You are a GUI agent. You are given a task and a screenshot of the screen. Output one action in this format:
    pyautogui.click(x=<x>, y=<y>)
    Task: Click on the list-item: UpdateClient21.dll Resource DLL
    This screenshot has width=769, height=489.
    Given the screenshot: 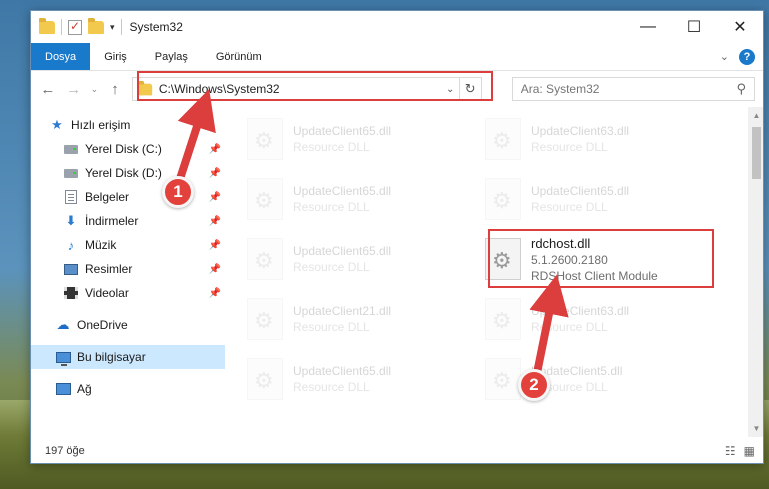 What is the action you would take?
    pyautogui.click(x=345, y=319)
    